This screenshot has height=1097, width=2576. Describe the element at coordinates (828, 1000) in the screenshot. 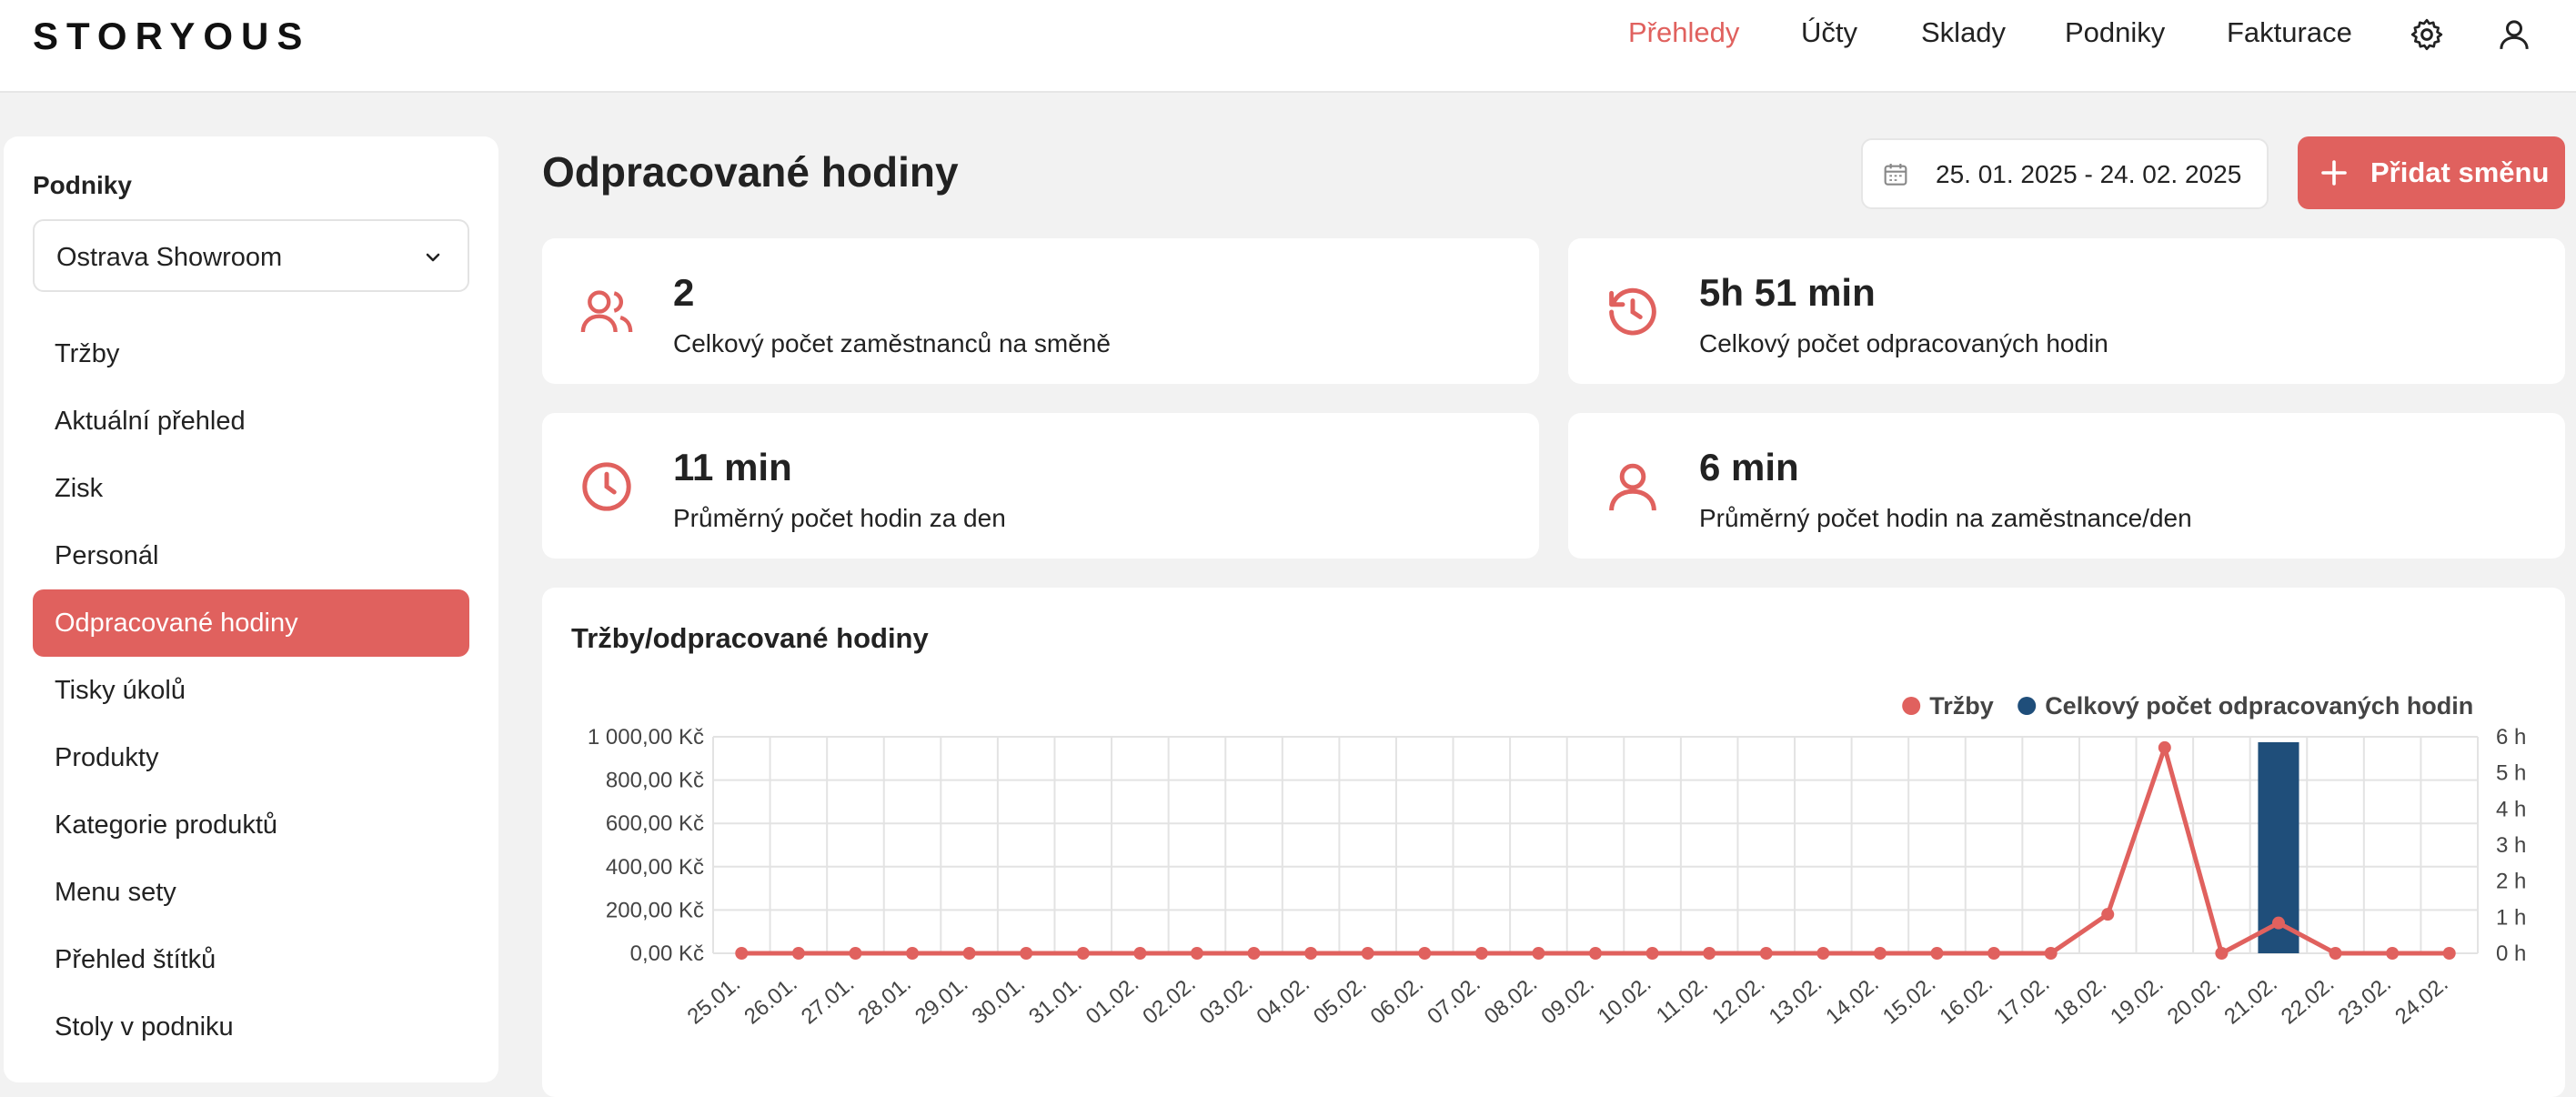

I see `x-tick-label: 27.01.` at that location.